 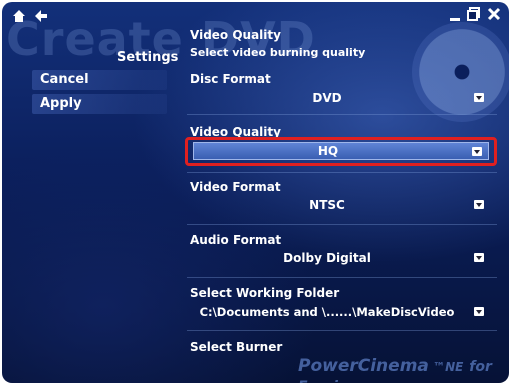 What do you see at coordinates (19, 17) in the screenshot?
I see `home-icon` at bounding box center [19, 17].